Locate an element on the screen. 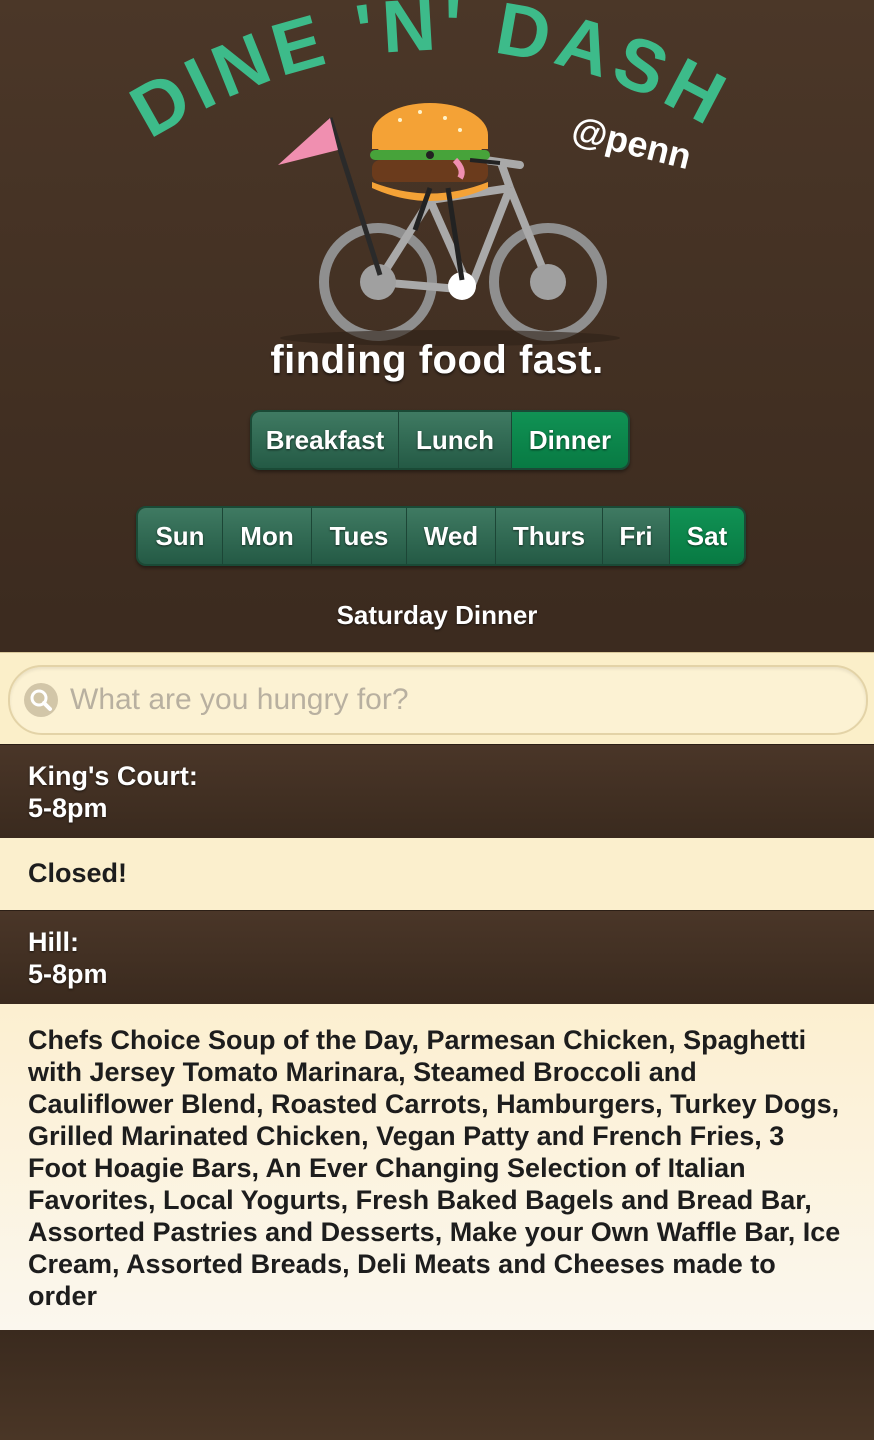  location-name: King's Court: is located at coordinates (113, 776).